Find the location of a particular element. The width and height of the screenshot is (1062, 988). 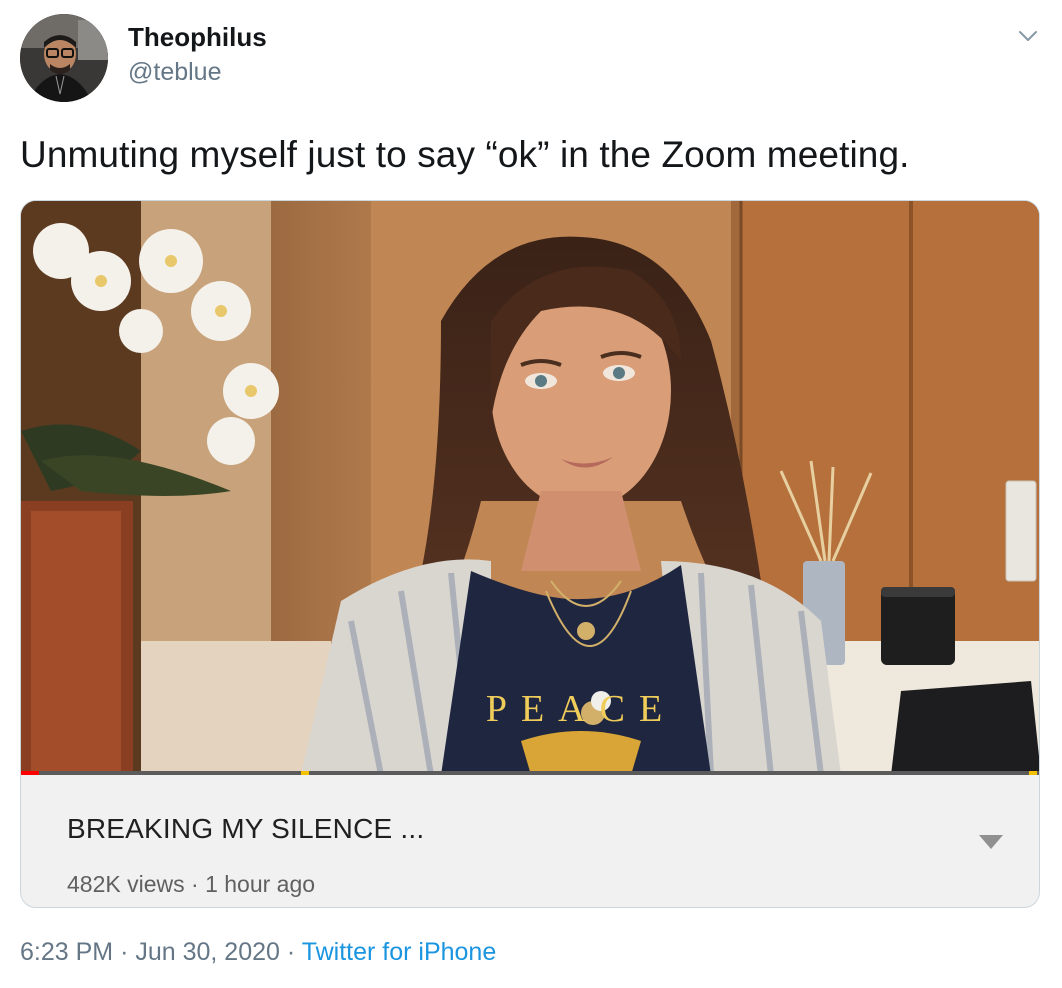

more-options-chevron-down-icon is located at coordinates (1028, 36).